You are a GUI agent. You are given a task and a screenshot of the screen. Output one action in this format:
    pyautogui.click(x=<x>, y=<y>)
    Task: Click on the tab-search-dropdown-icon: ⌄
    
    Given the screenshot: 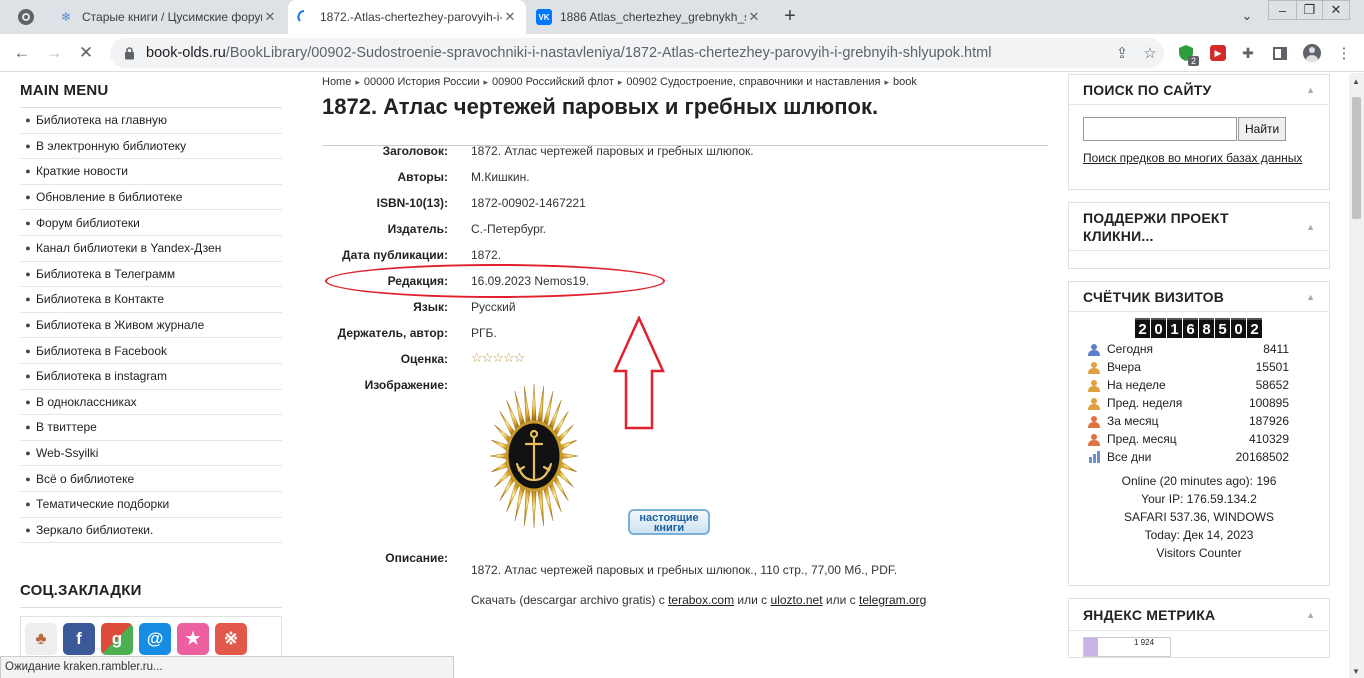 What is the action you would take?
    pyautogui.click(x=1247, y=17)
    